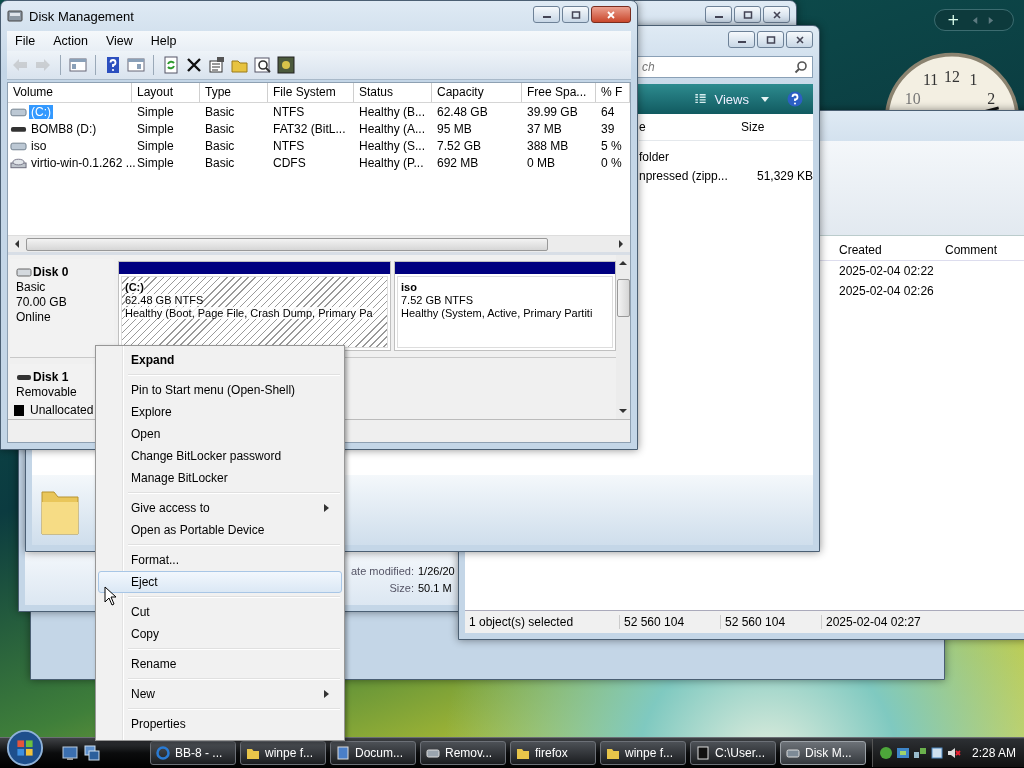  What do you see at coordinates (220, 434) in the screenshot?
I see `menu-item: Open` at bounding box center [220, 434].